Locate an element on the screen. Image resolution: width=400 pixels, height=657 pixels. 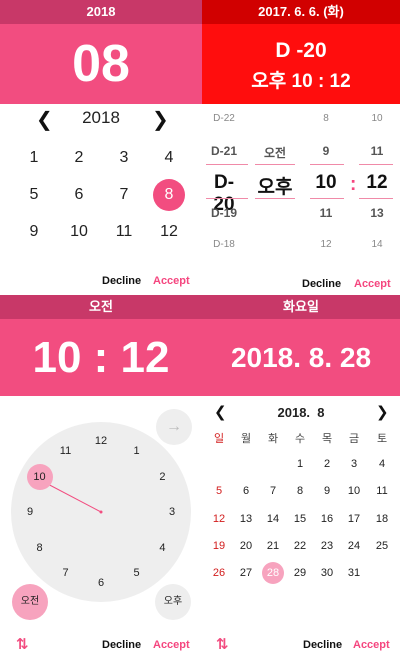
clock-number: 6 is located at coordinates (101, 583).